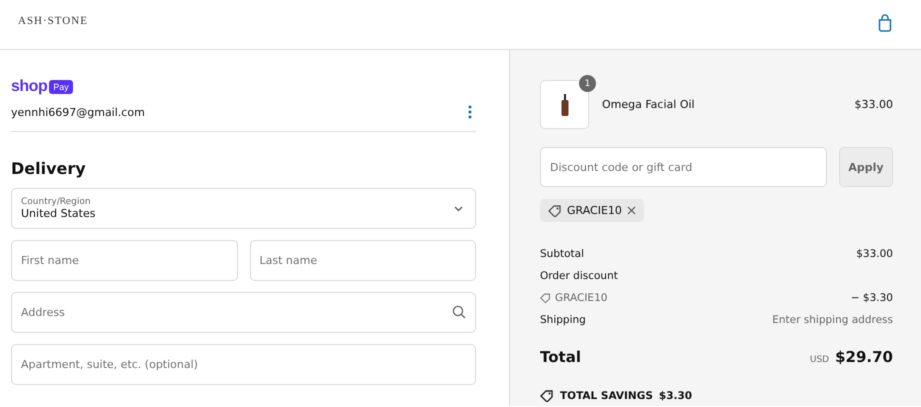 Image resolution: width=921 pixels, height=407 pixels. What do you see at coordinates (820, 360) in the screenshot?
I see `currency-code: USD` at bounding box center [820, 360].